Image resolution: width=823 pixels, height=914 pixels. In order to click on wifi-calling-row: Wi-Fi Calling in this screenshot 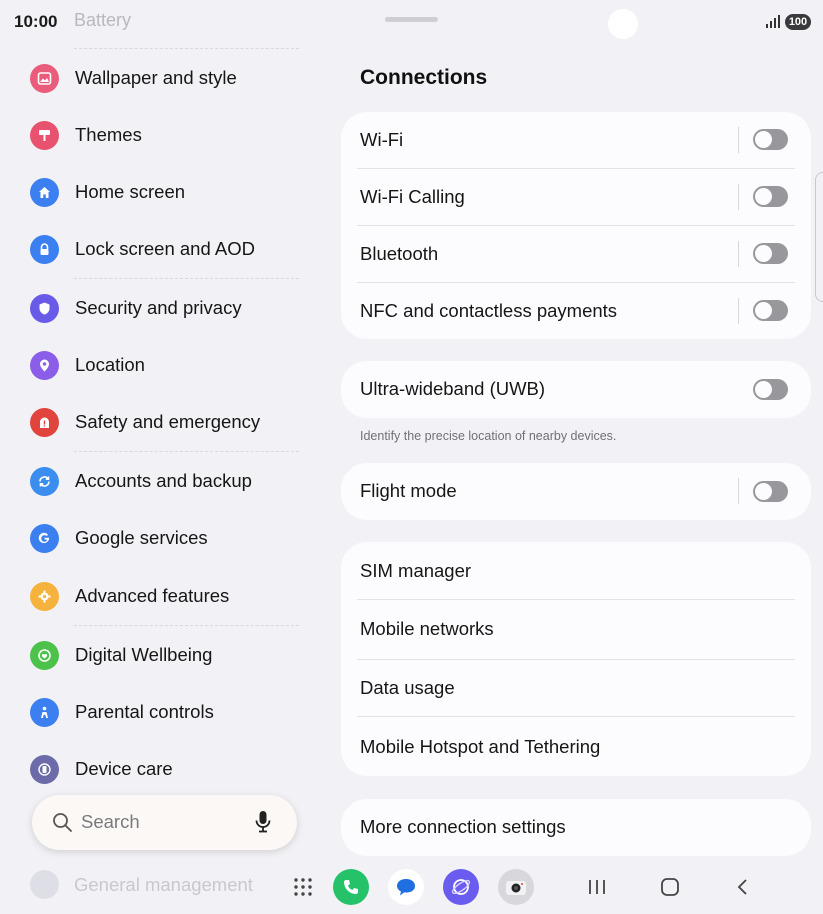, I will do `click(576, 197)`.